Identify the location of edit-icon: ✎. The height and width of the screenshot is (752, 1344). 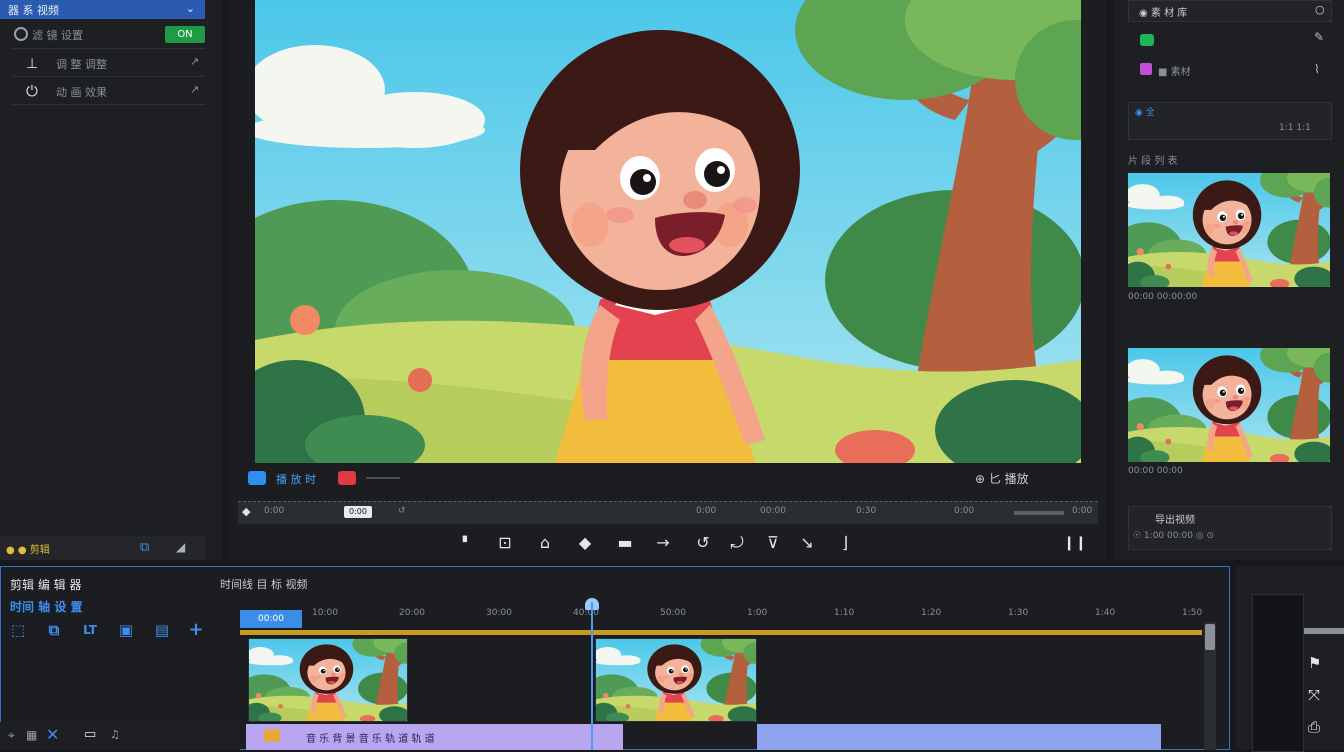
(1319, 37).